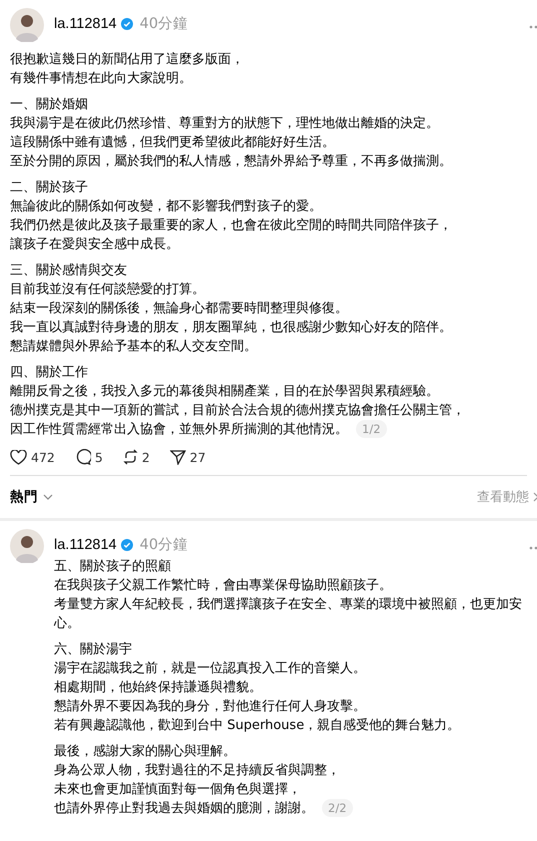  Describe the element at coordinates (178, 457) in the screenshot. I see `send-icon` at that location.